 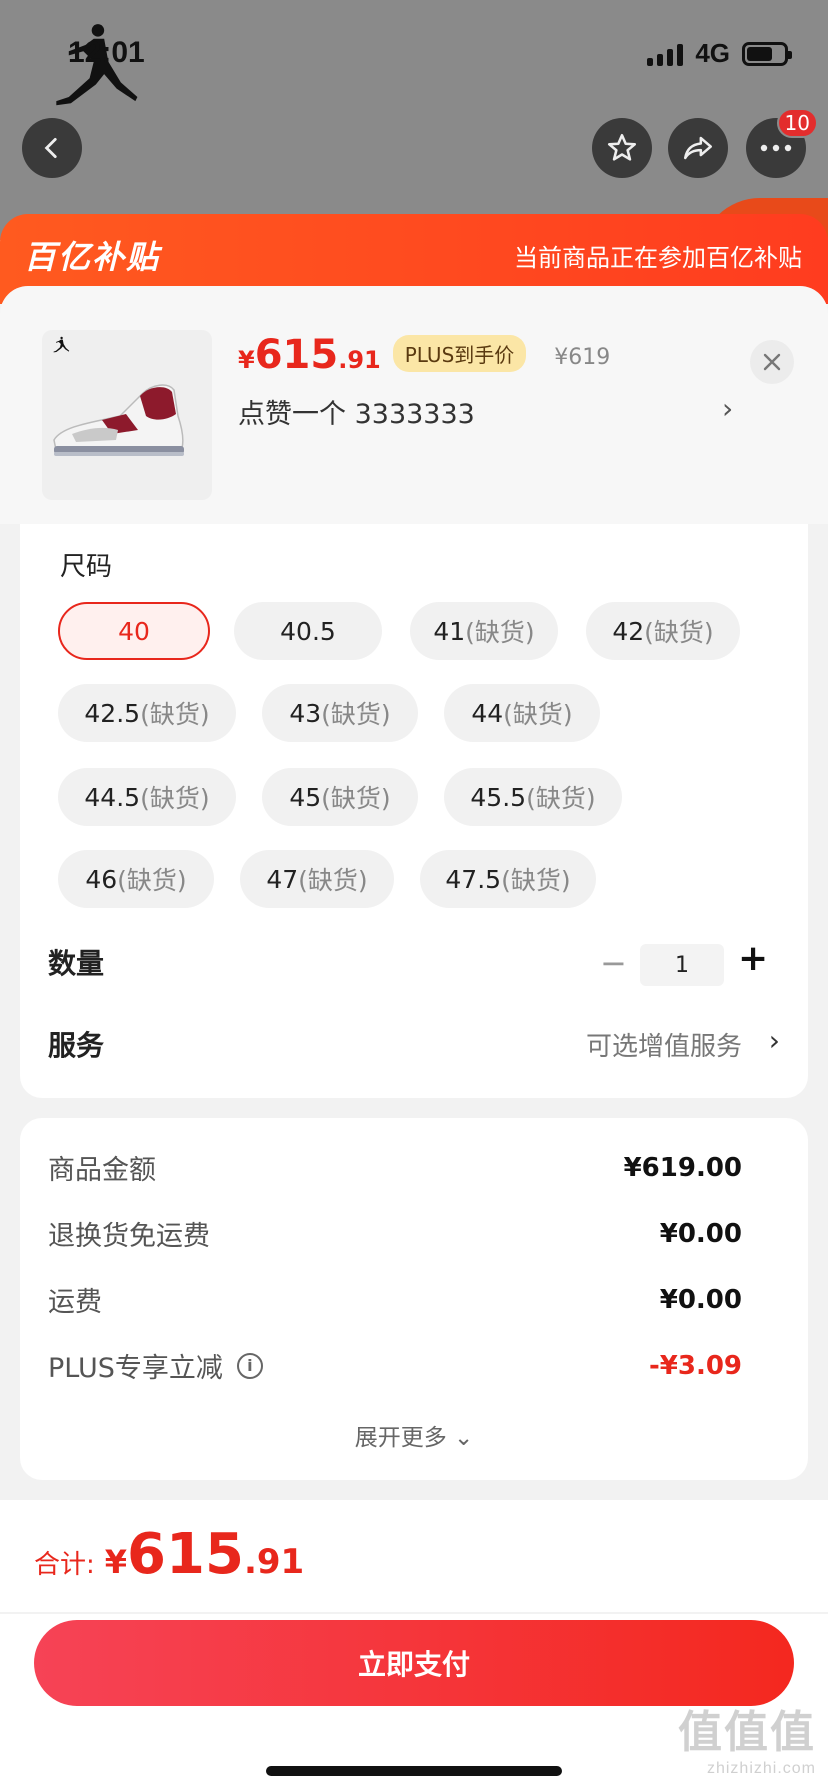 I want to click on product-image, so click(x=127, y=415).